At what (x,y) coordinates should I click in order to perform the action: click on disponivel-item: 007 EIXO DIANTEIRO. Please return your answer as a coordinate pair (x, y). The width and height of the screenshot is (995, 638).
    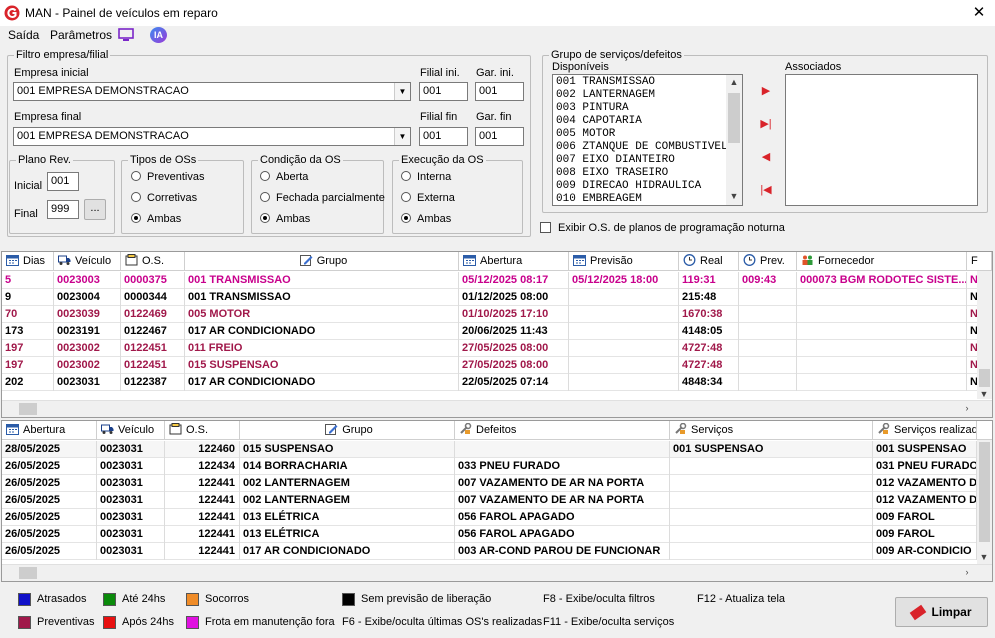
    Looking at the image, I should click on (640, 160).